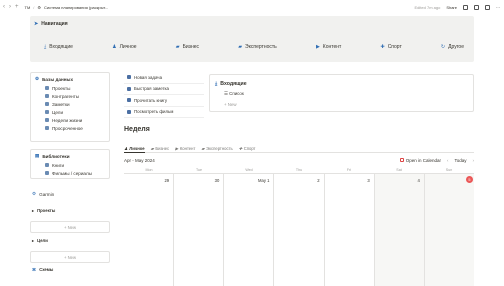 The image size is (504, 286). I want to click on day-number: 2, so click(318, 180).